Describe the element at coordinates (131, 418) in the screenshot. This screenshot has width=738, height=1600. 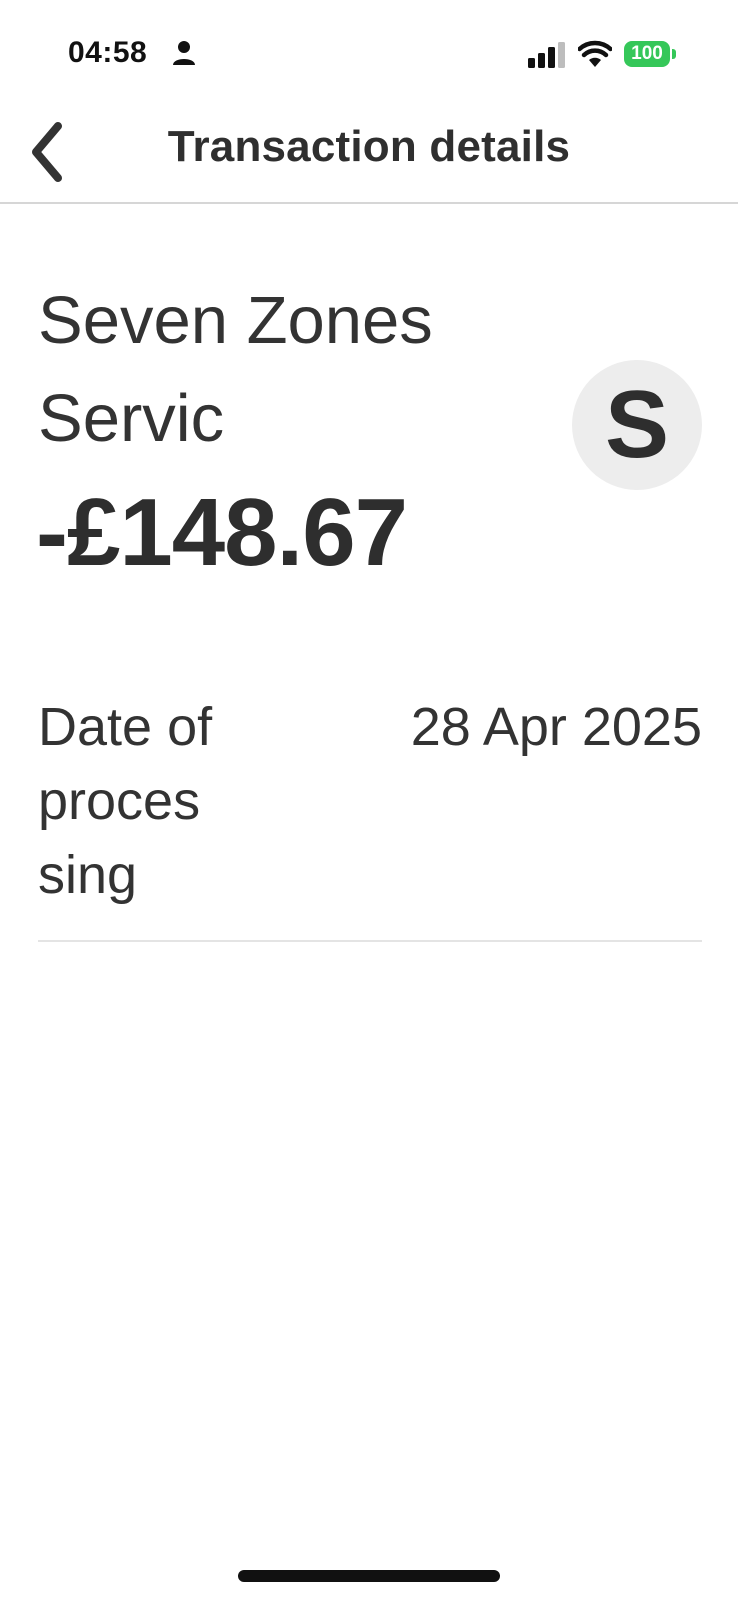
I see `merchant-name-line2: Servic` at that location.